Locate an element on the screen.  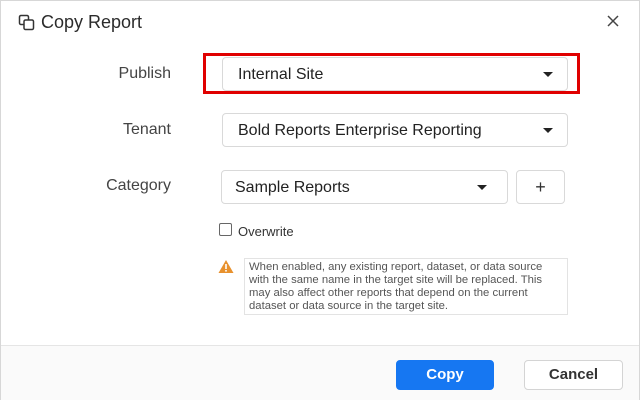
cancel-button: Cancel is located at coordinates (573, 375).